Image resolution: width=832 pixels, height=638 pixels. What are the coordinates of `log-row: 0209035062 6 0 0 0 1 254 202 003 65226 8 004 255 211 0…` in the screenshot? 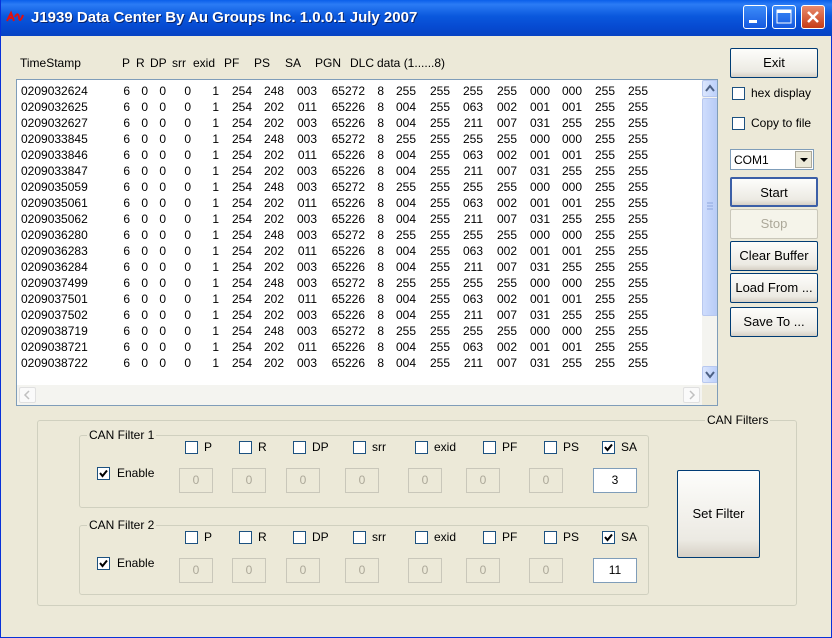 It's located at (359, 220).